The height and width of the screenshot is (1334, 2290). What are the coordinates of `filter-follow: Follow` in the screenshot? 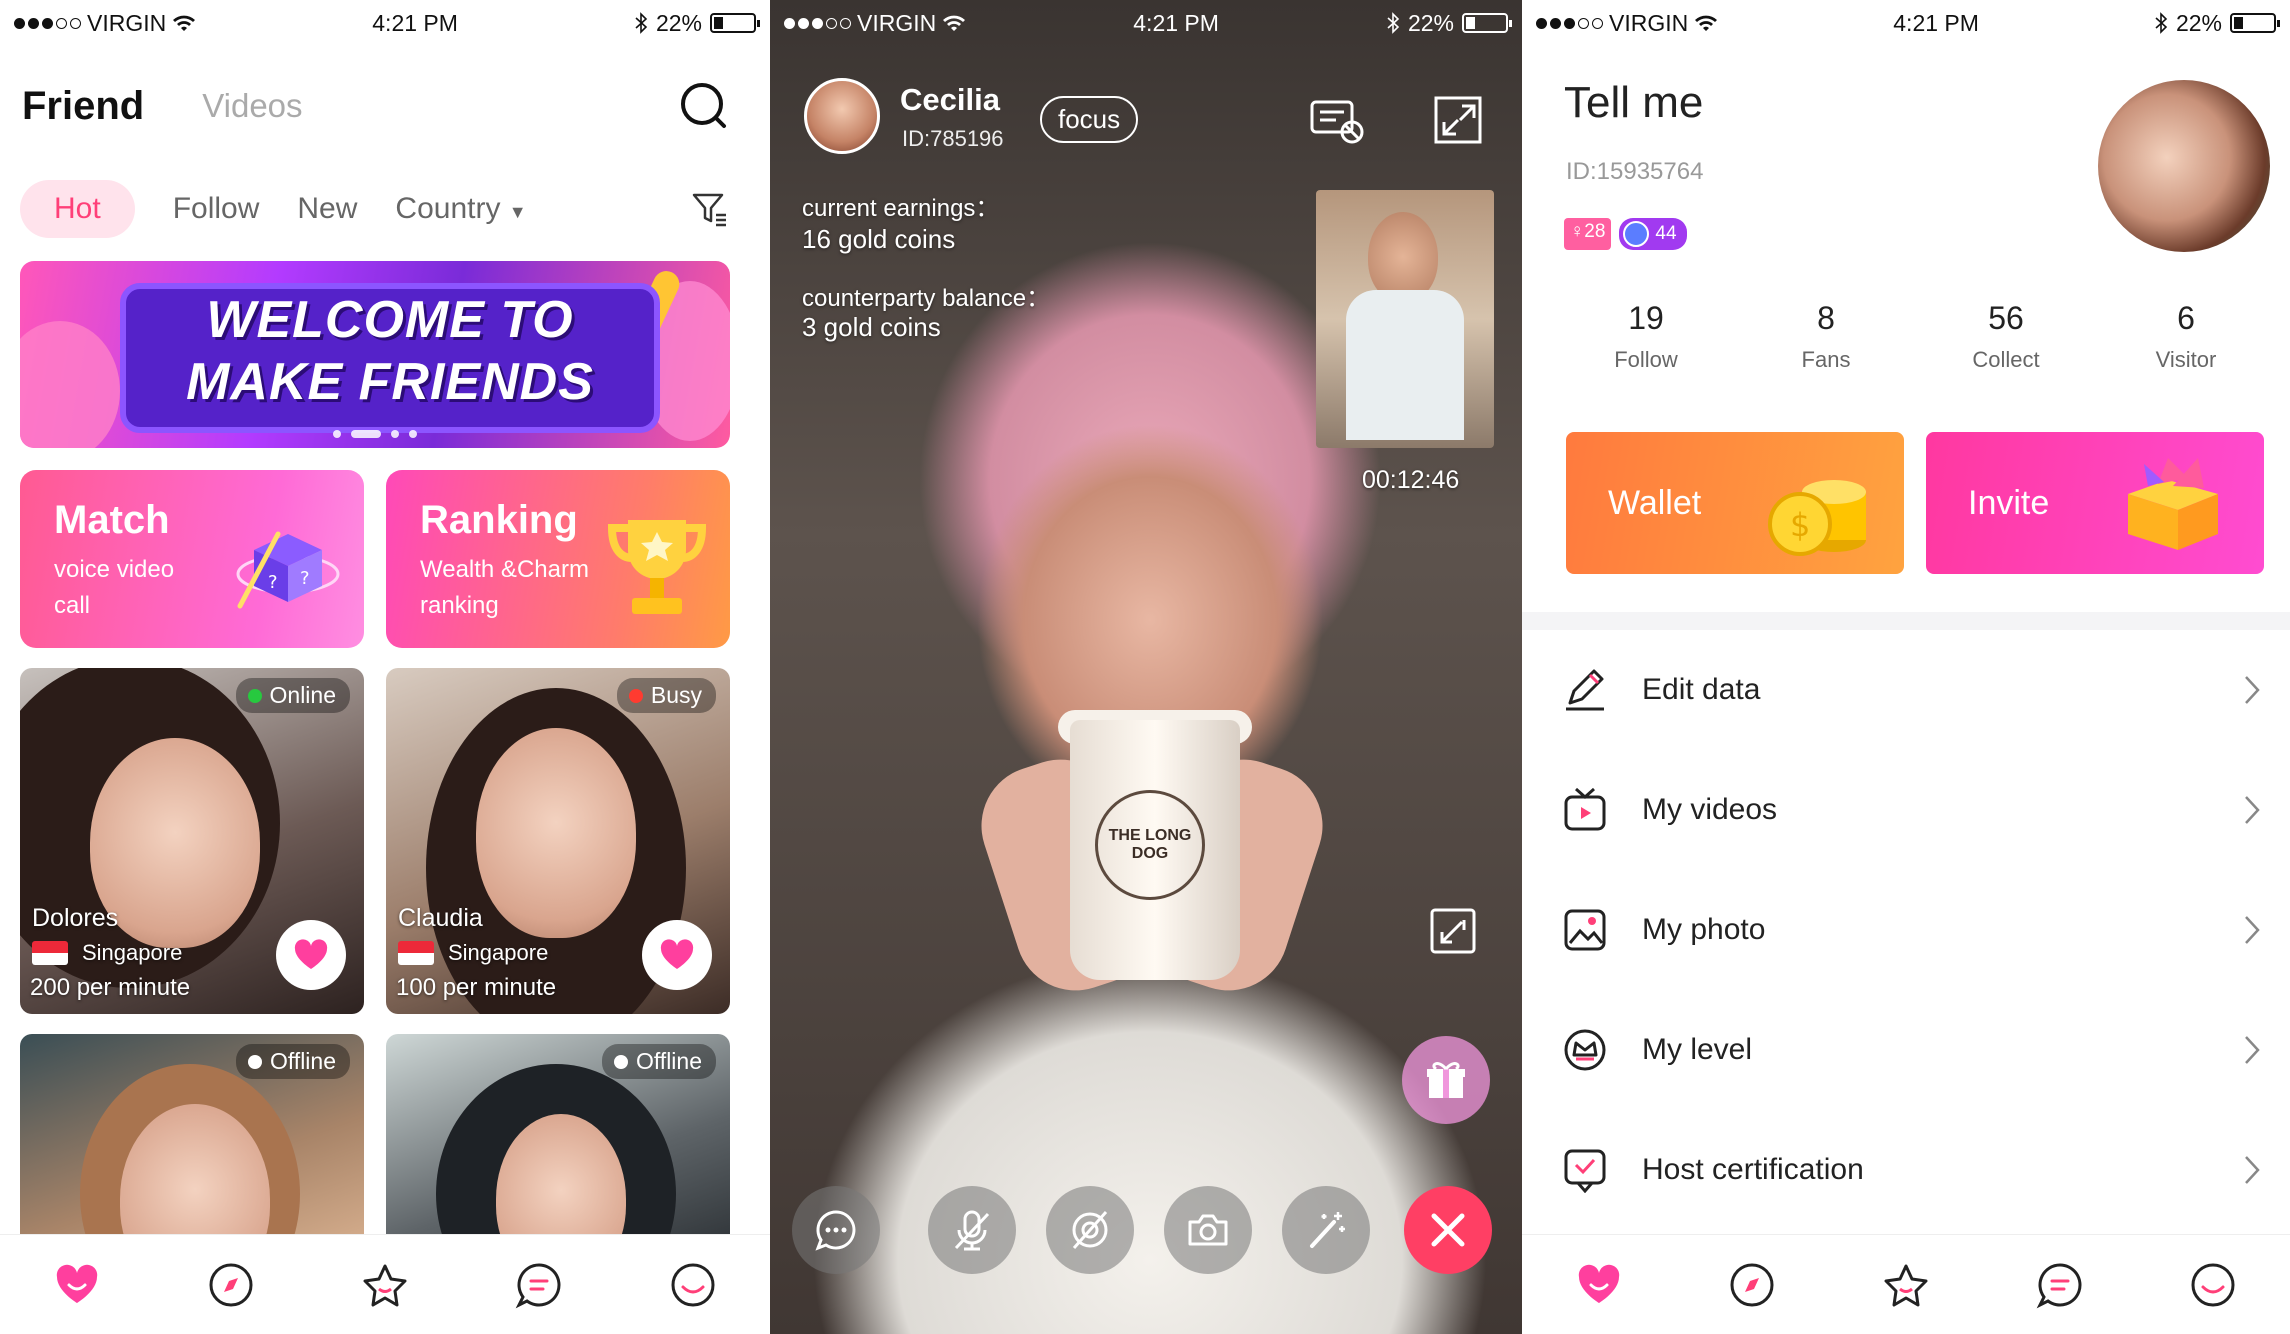 It's located at (216, 209).